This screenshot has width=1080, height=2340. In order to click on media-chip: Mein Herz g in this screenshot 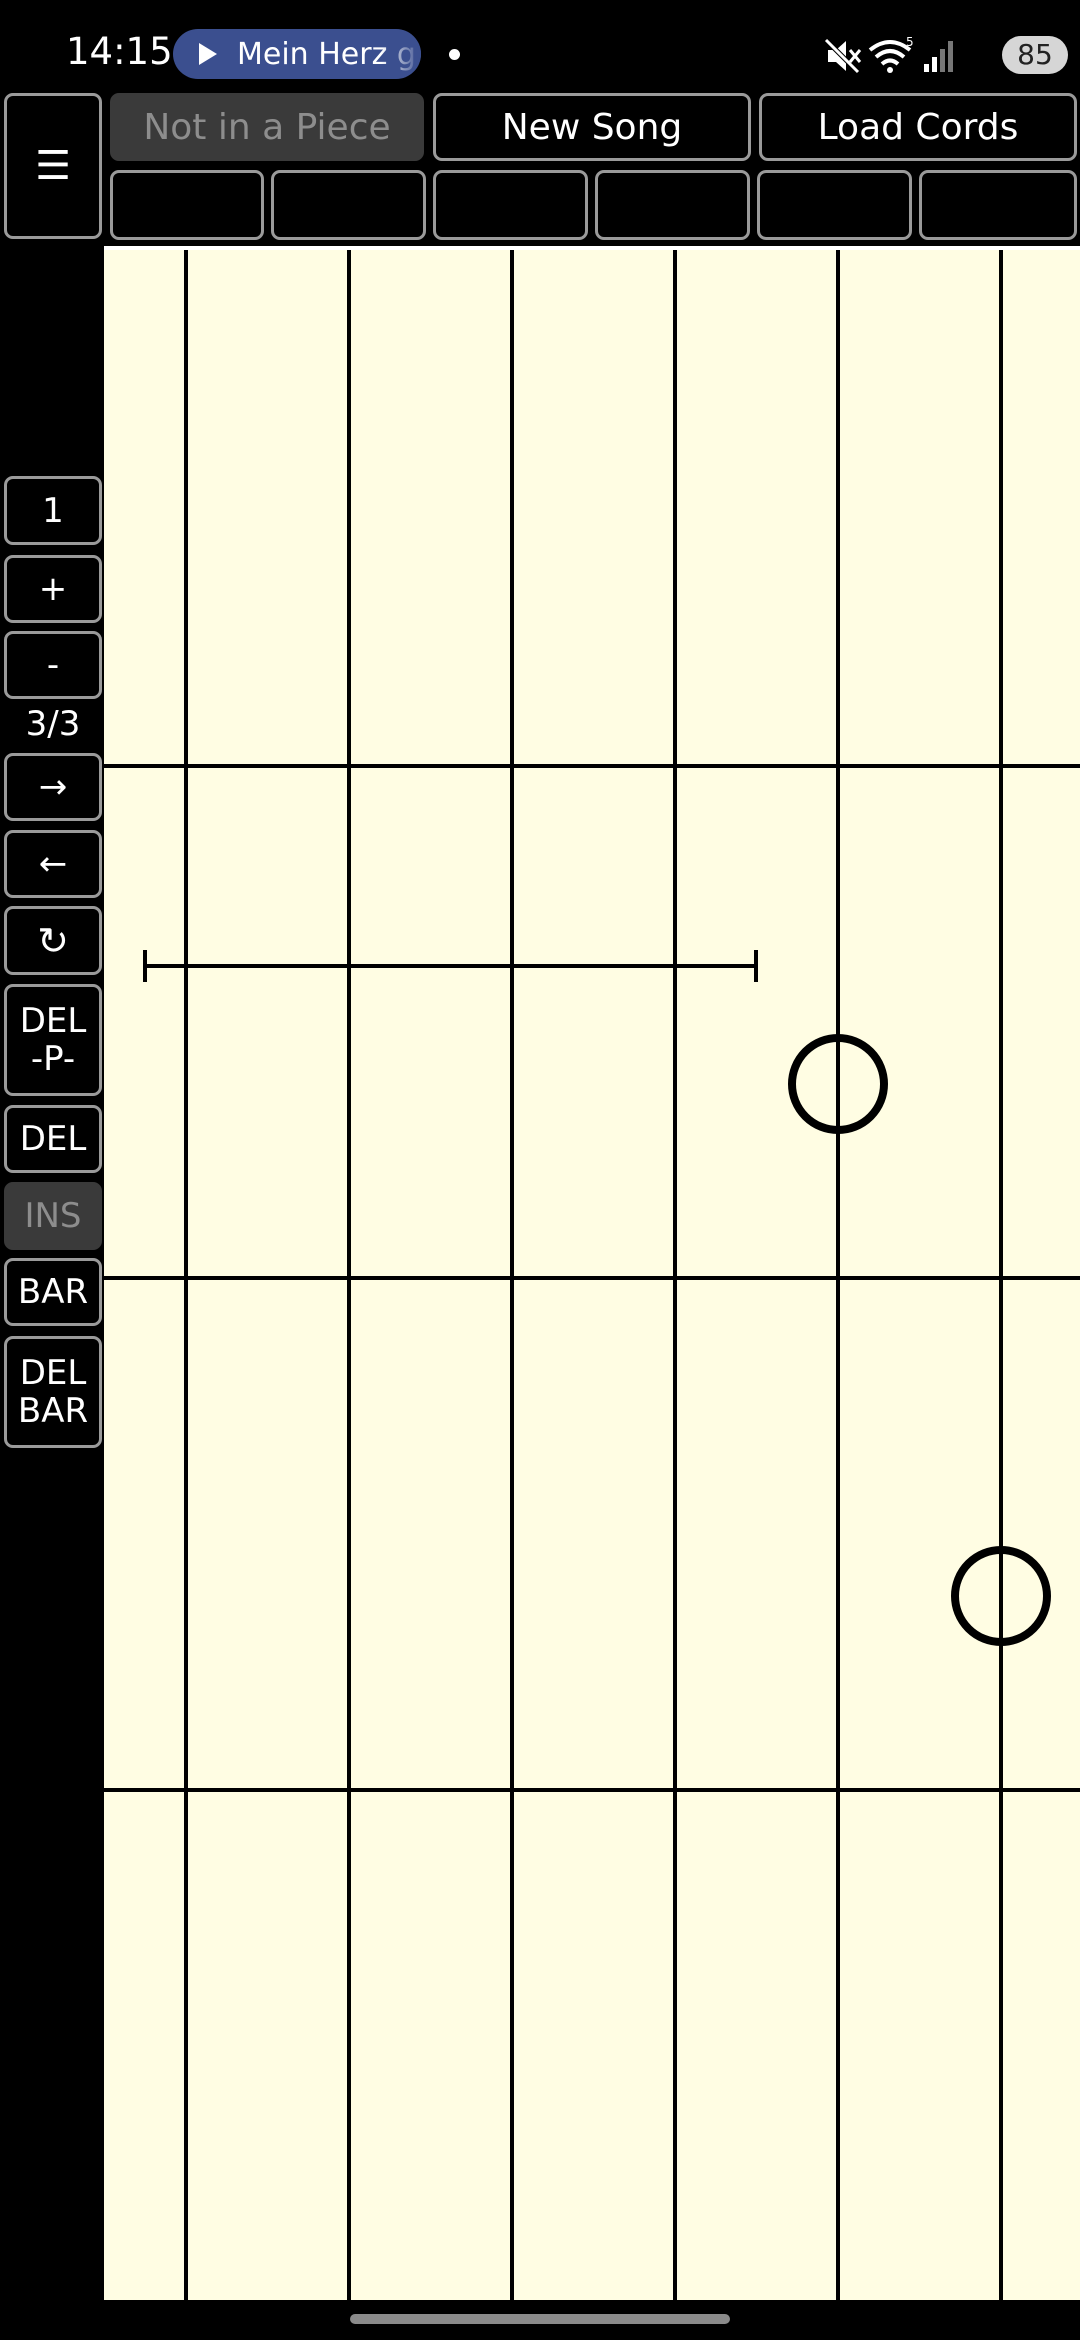, I will do `click(297, 54)`.